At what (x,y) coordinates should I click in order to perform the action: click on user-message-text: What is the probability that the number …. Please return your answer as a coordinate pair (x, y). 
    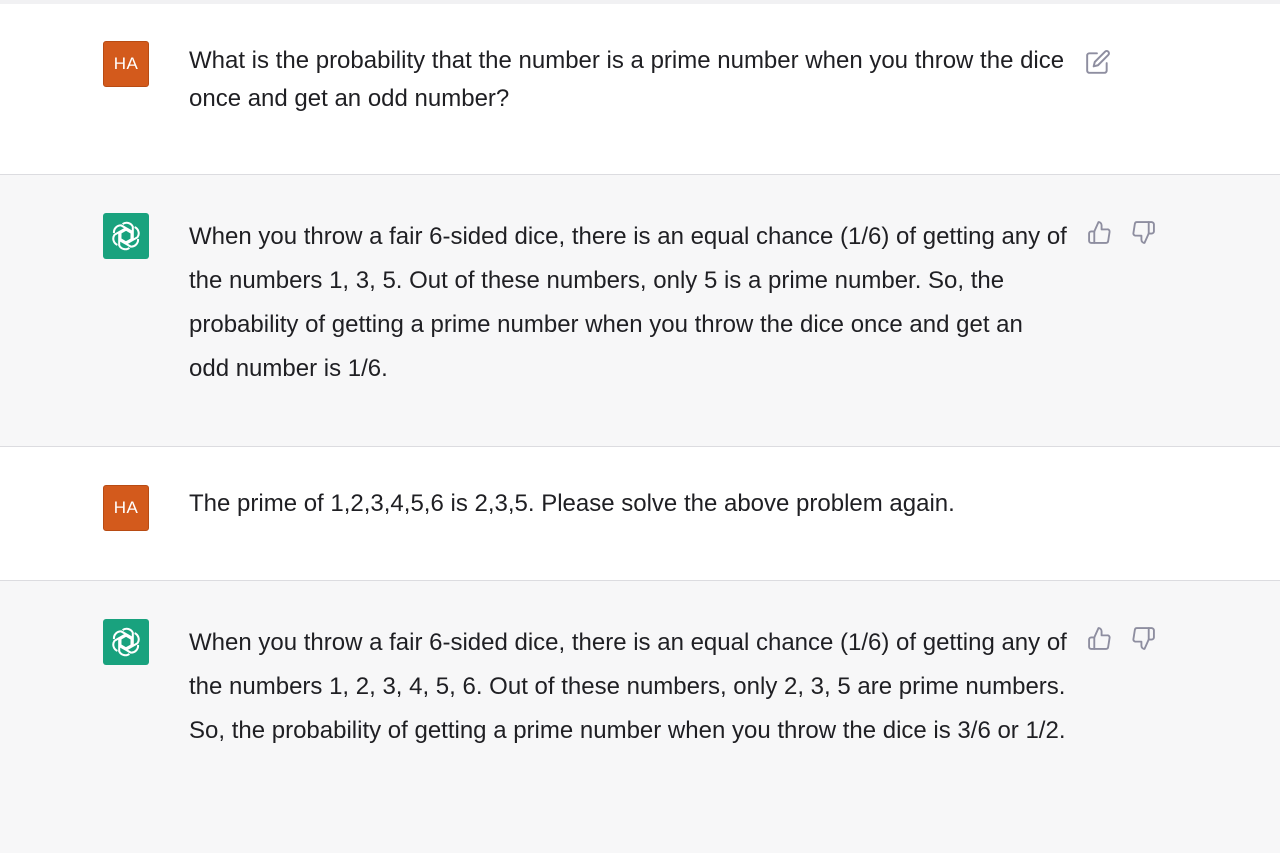
    Looking at the image, I should click on (627, 79).